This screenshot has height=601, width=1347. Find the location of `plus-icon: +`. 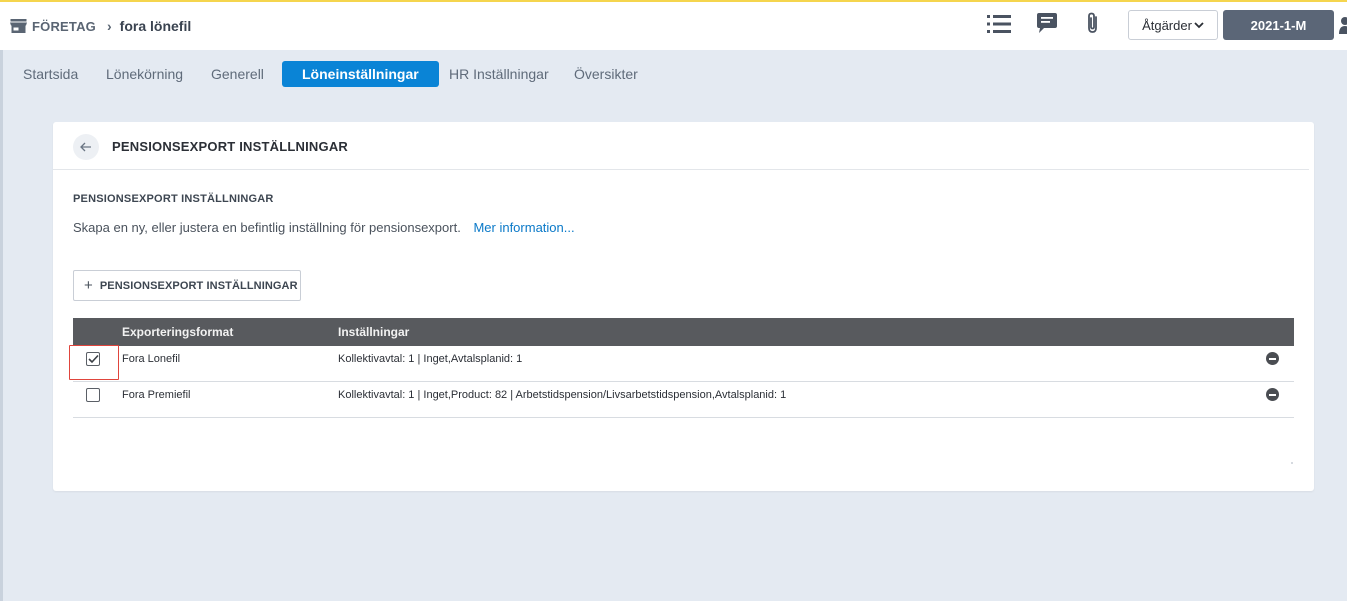

plus-icon: + is located at coordinates (88, 285).